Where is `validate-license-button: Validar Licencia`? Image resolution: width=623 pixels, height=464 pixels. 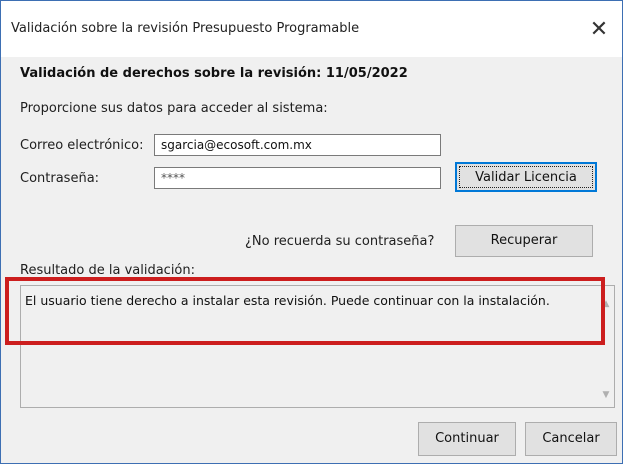 validate-license-button: Validar Licencia is located at coordinates (526, 177).